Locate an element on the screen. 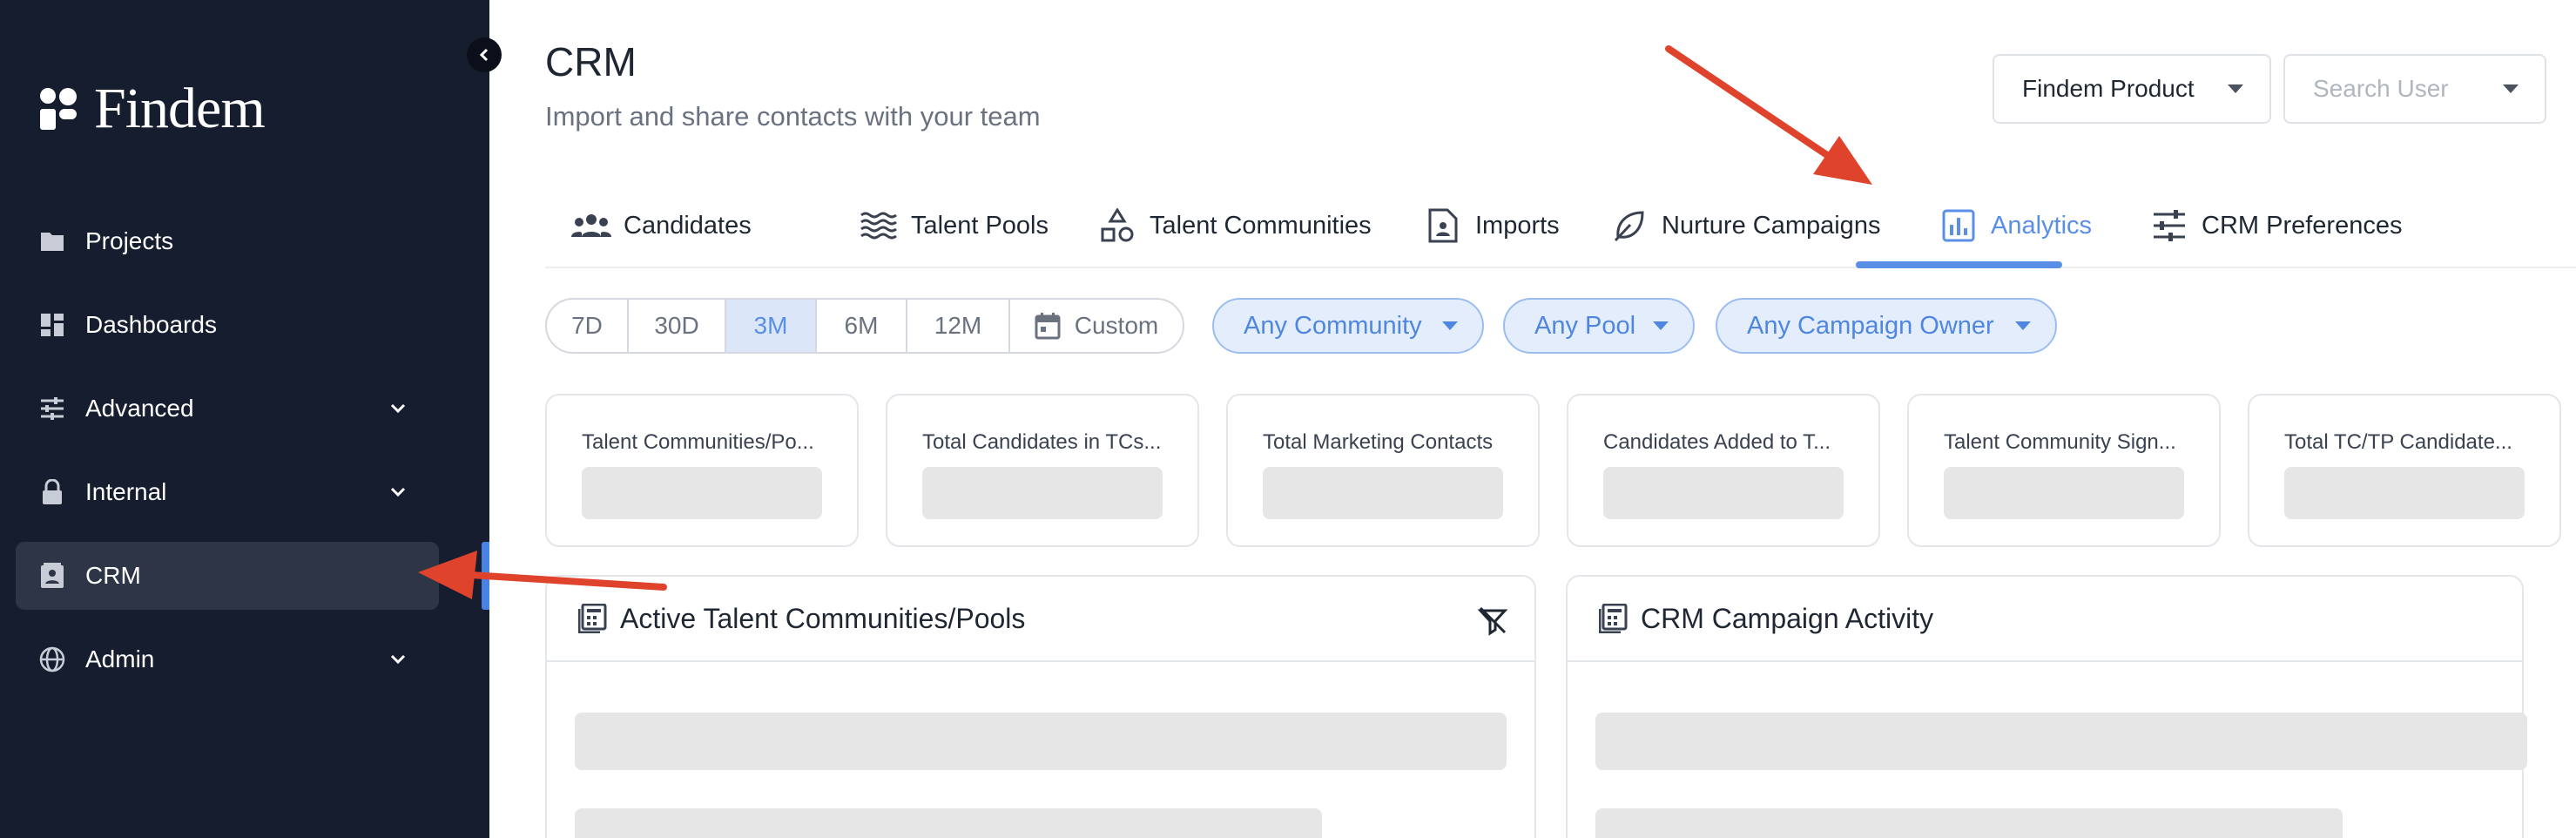 The height and width of the screenshot is (838, 2576). findem-logo: Findem is located at coordinates (152, 108).